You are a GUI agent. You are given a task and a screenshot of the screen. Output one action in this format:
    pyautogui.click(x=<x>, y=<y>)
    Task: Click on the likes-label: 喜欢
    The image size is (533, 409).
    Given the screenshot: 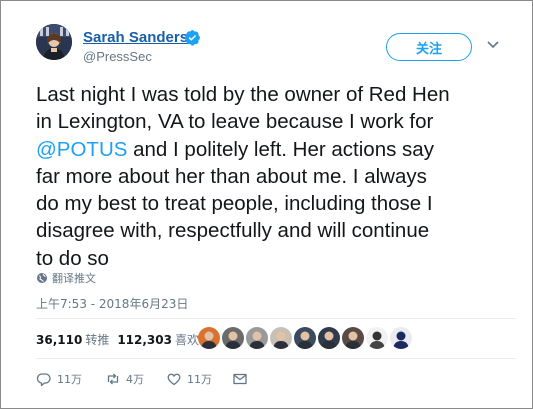 What is the action you would take?
    pyautogui.click(x=187, y=339)
    